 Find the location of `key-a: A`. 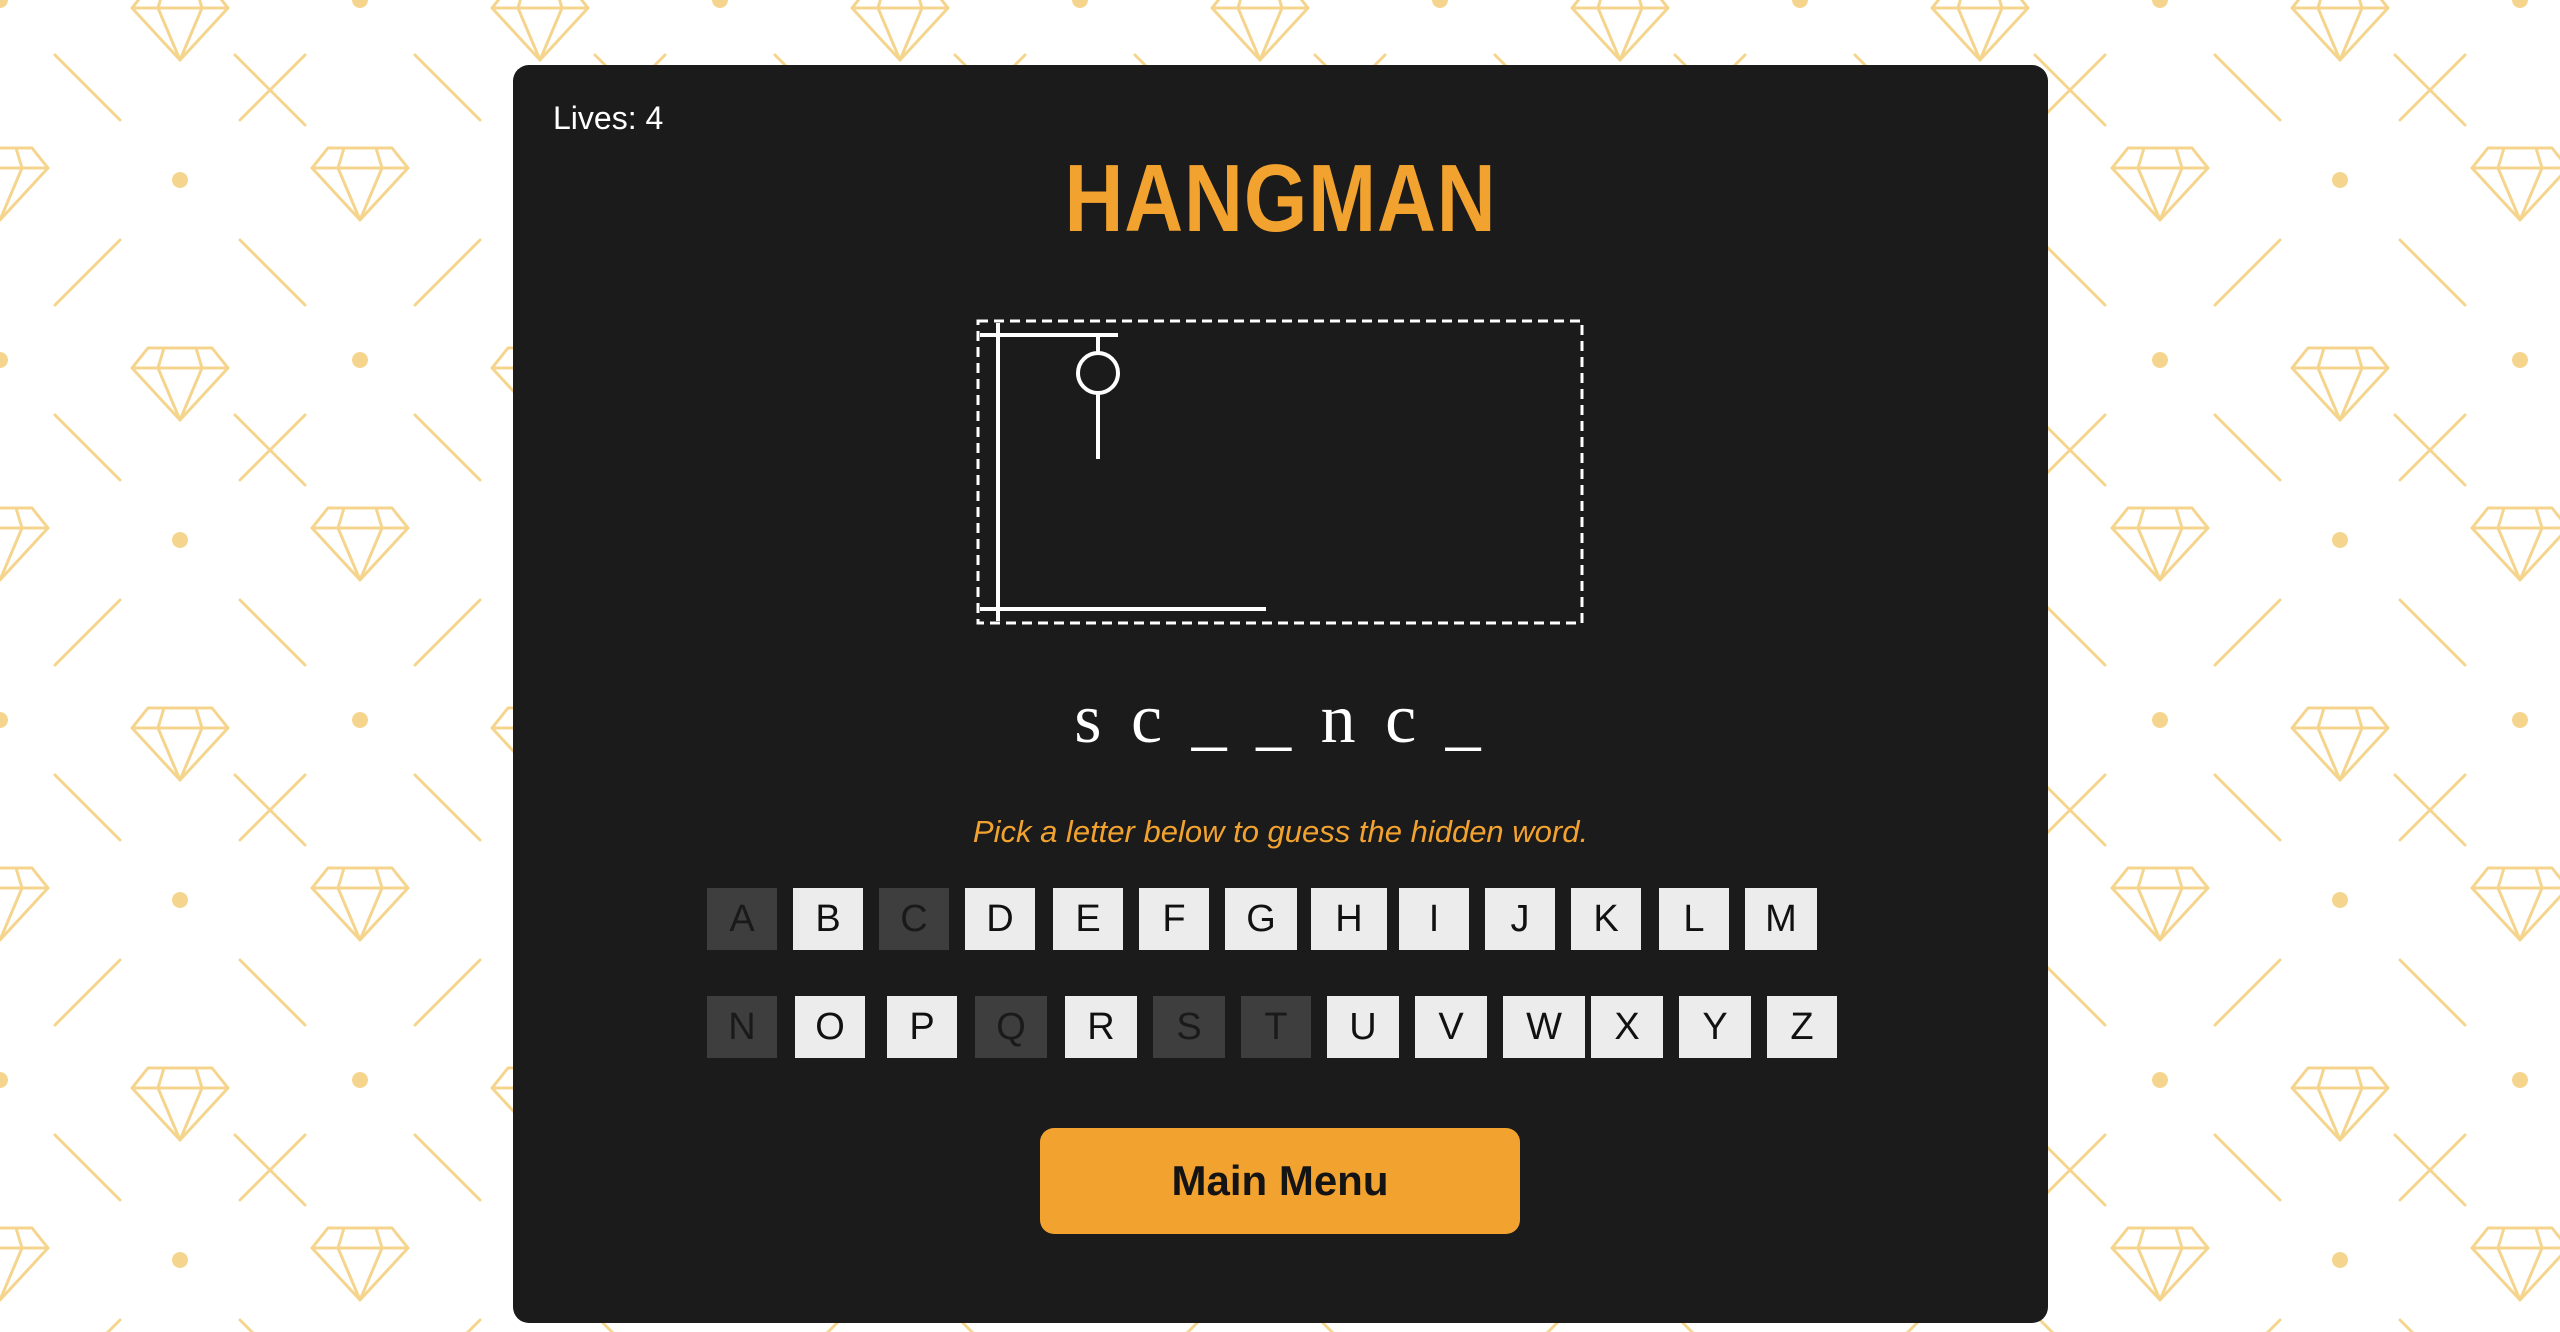

key-a: A is located at coordinates (742, 919).